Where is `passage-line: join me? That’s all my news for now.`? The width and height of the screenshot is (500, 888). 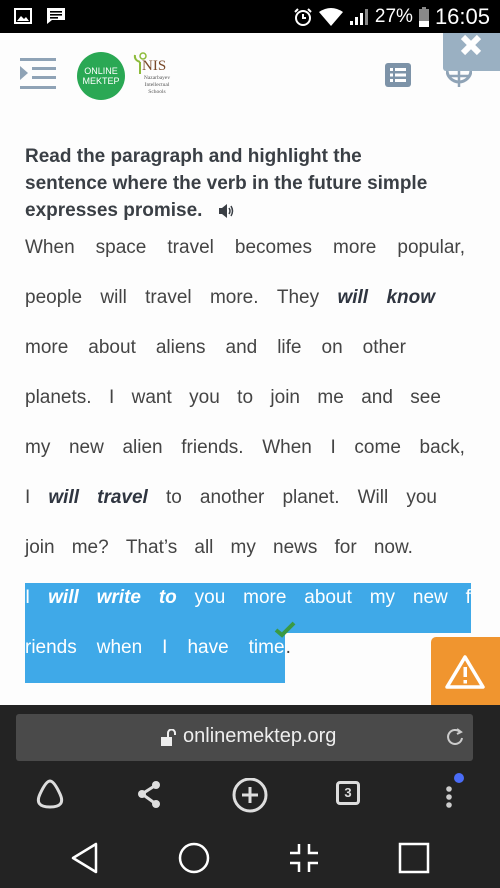 passage-line: join me? That’s all my news for now. is located at coordinates (219, 558).